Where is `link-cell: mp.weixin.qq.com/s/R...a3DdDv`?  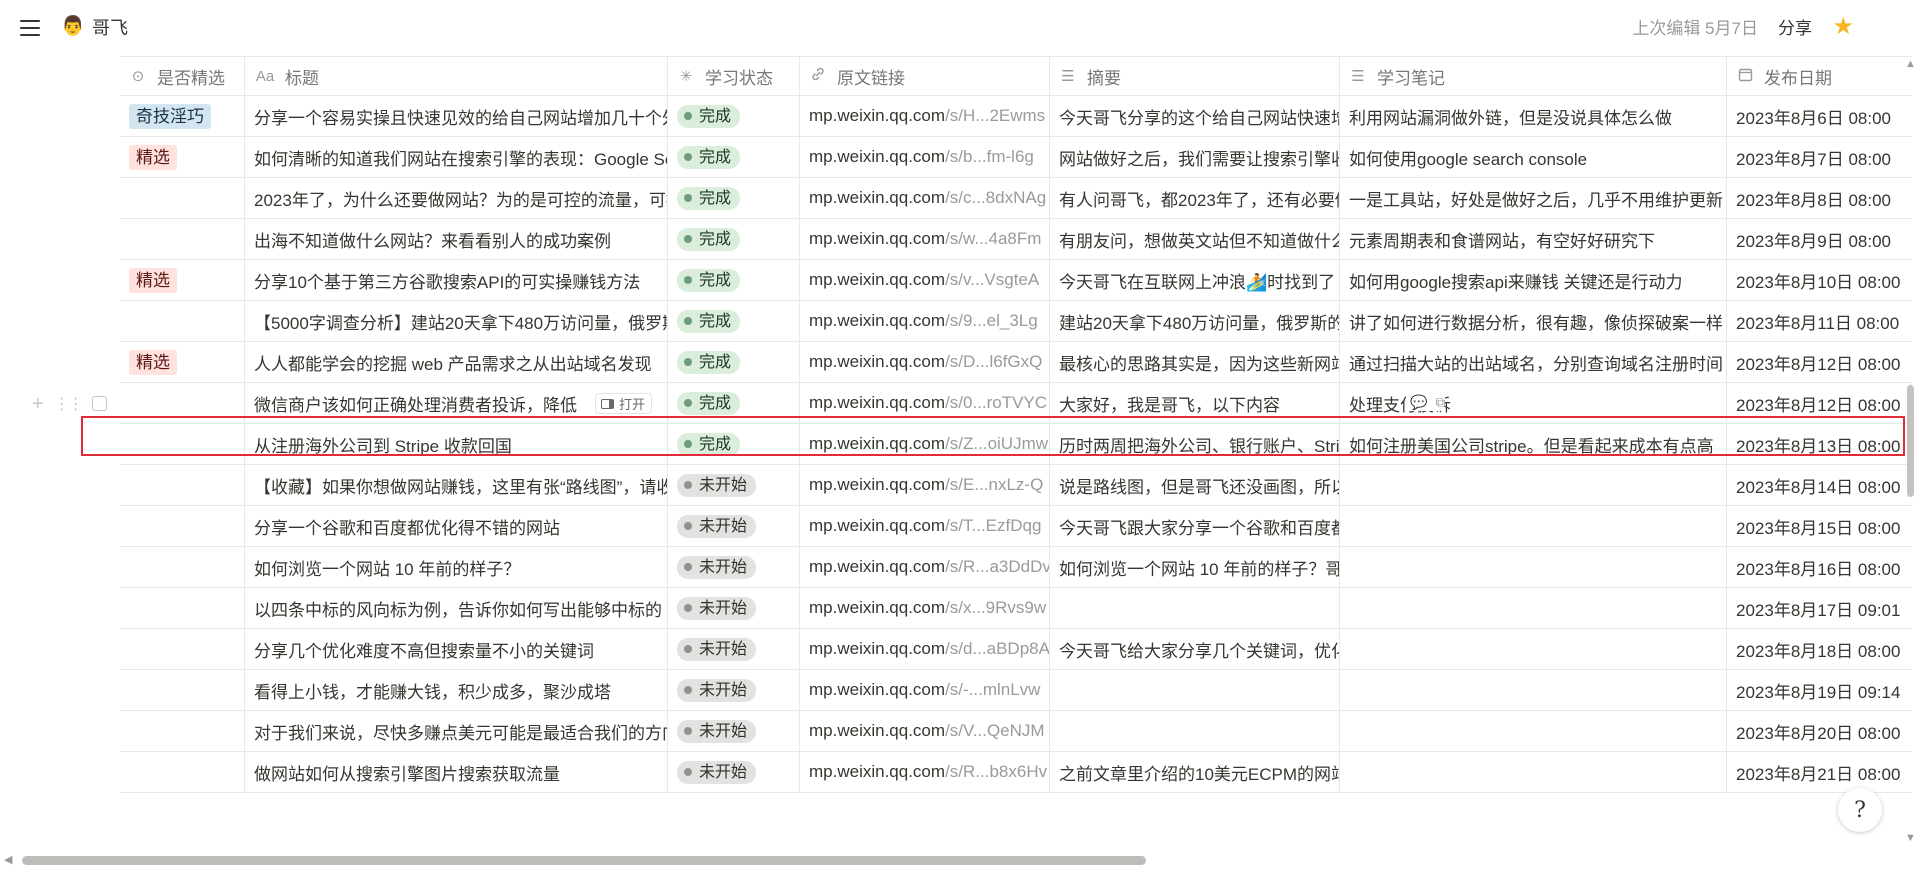 link-cell: mp.weixin.qq.com/s/R...a3DdDv is located at coordinates (925, 567).